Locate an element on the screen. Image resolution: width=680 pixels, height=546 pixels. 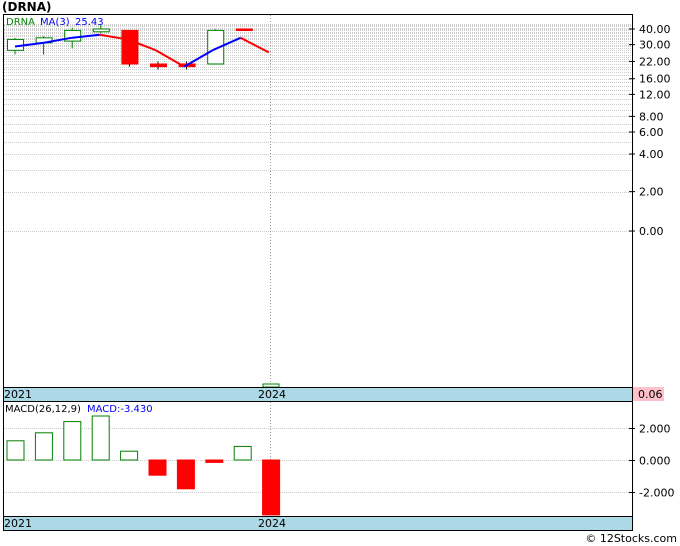
macd-year-label-2024: 2024 is located at coordinates (272, 523).